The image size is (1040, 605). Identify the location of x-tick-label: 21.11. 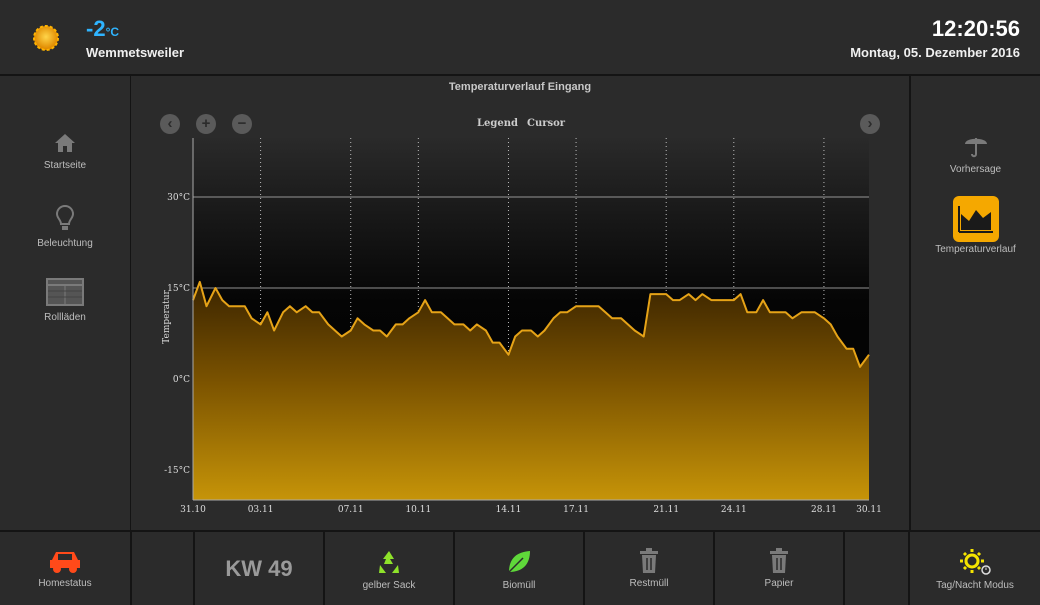
(666, 510).